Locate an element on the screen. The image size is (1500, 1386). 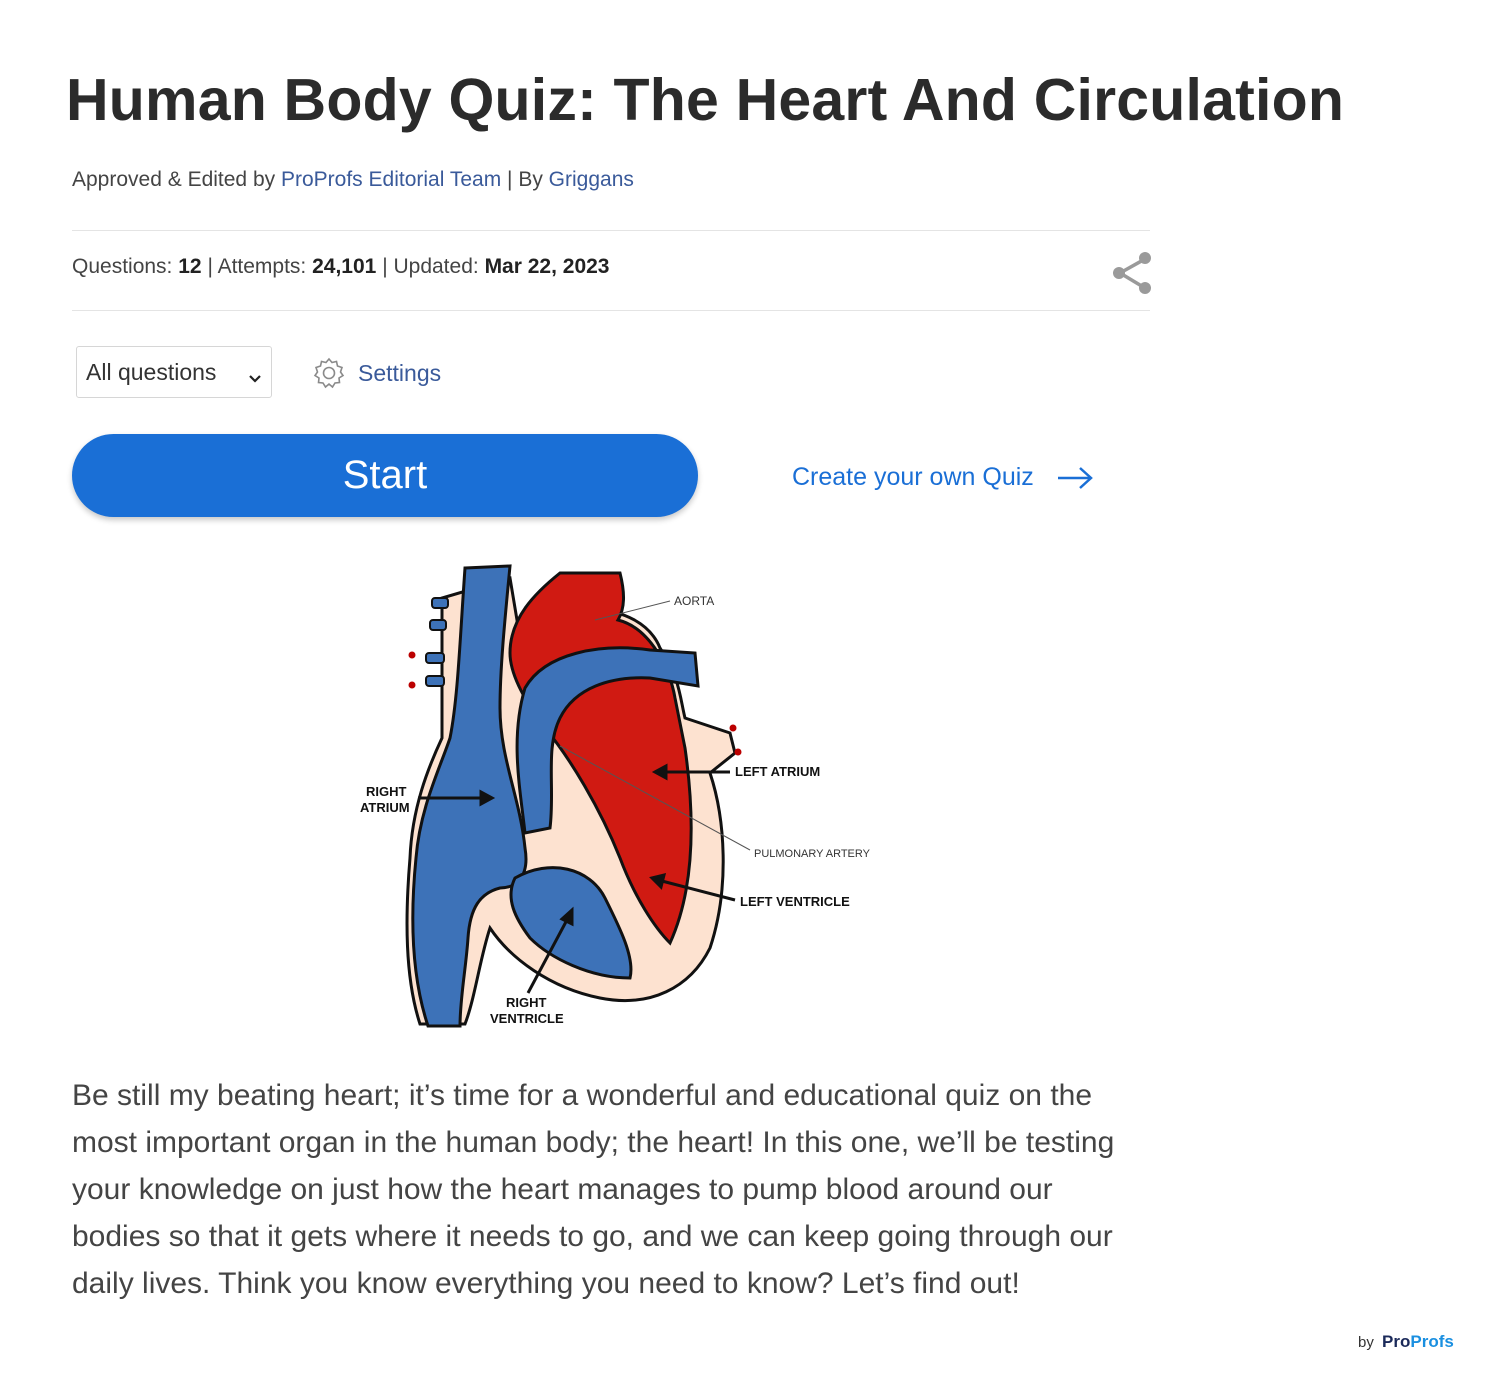
divider-bottom is located at coordinates (611, 310).